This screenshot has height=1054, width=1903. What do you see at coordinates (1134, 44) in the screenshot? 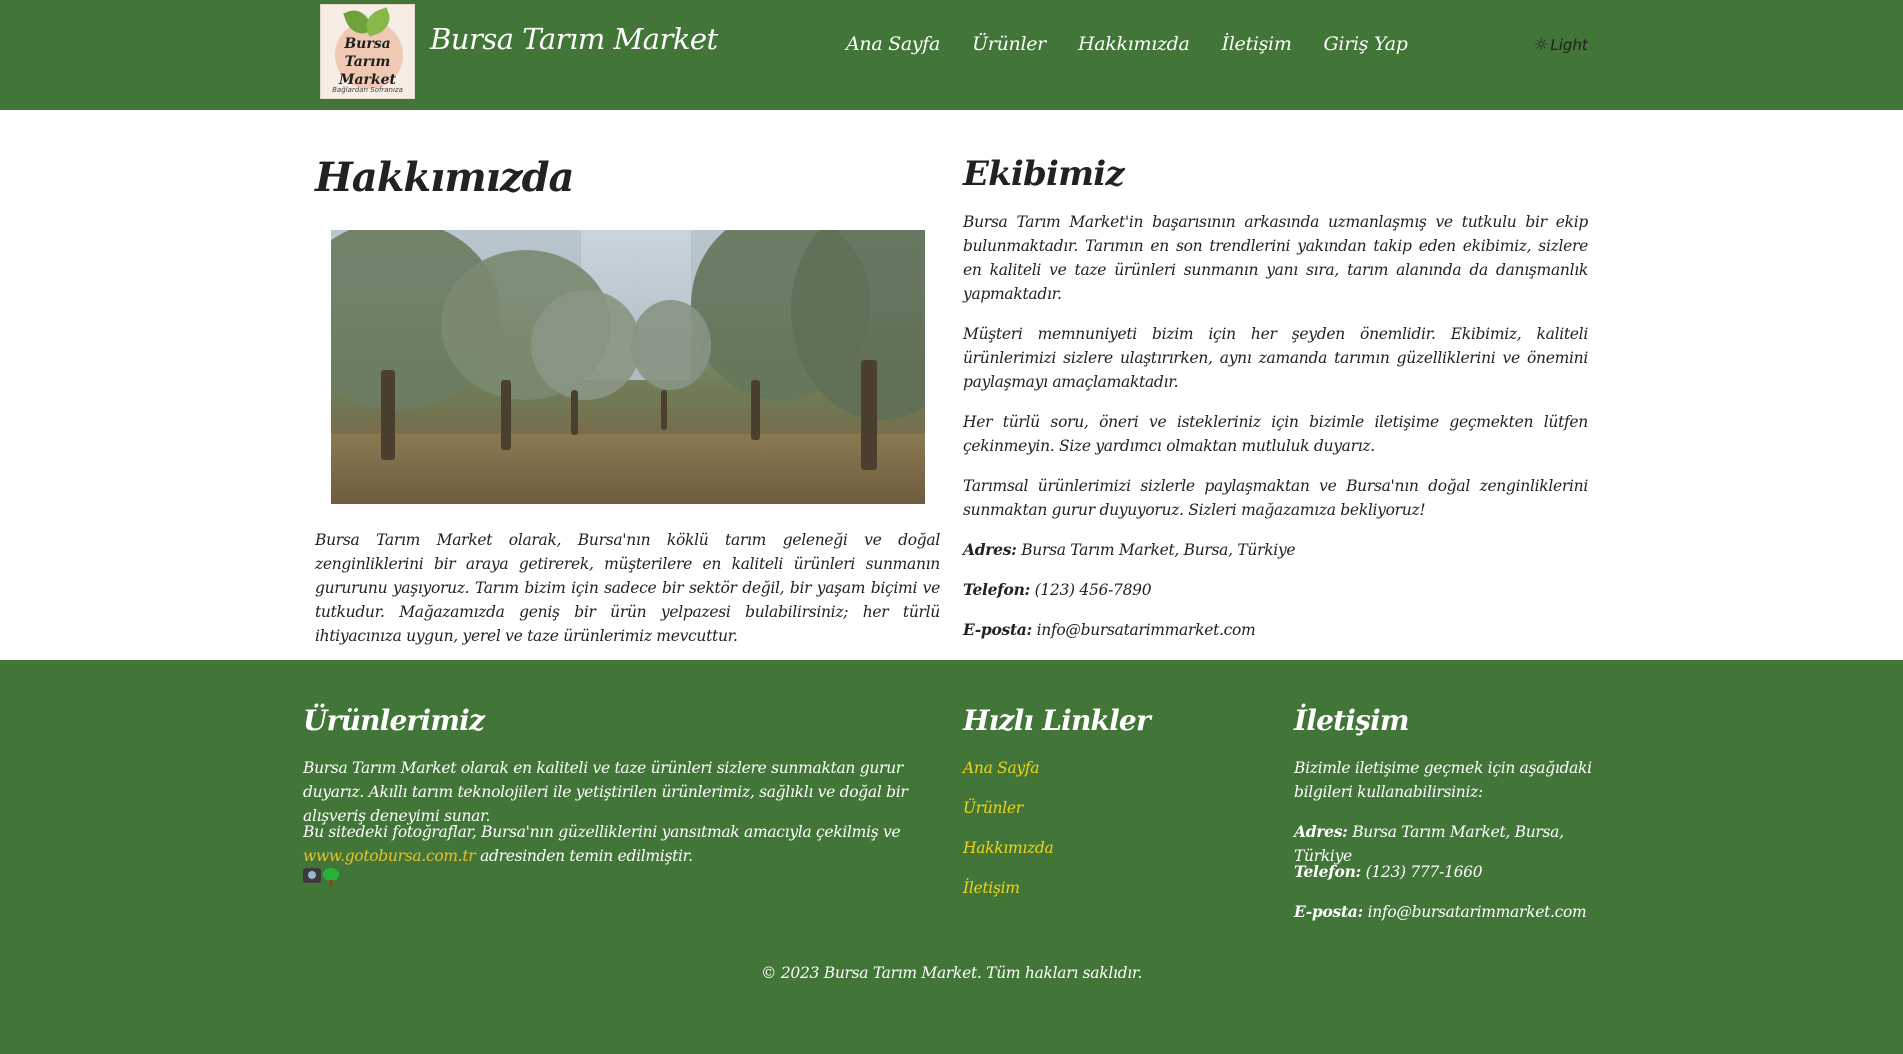
I see `nav-about: Hakkımızda` at bounding box center [1134, 44].